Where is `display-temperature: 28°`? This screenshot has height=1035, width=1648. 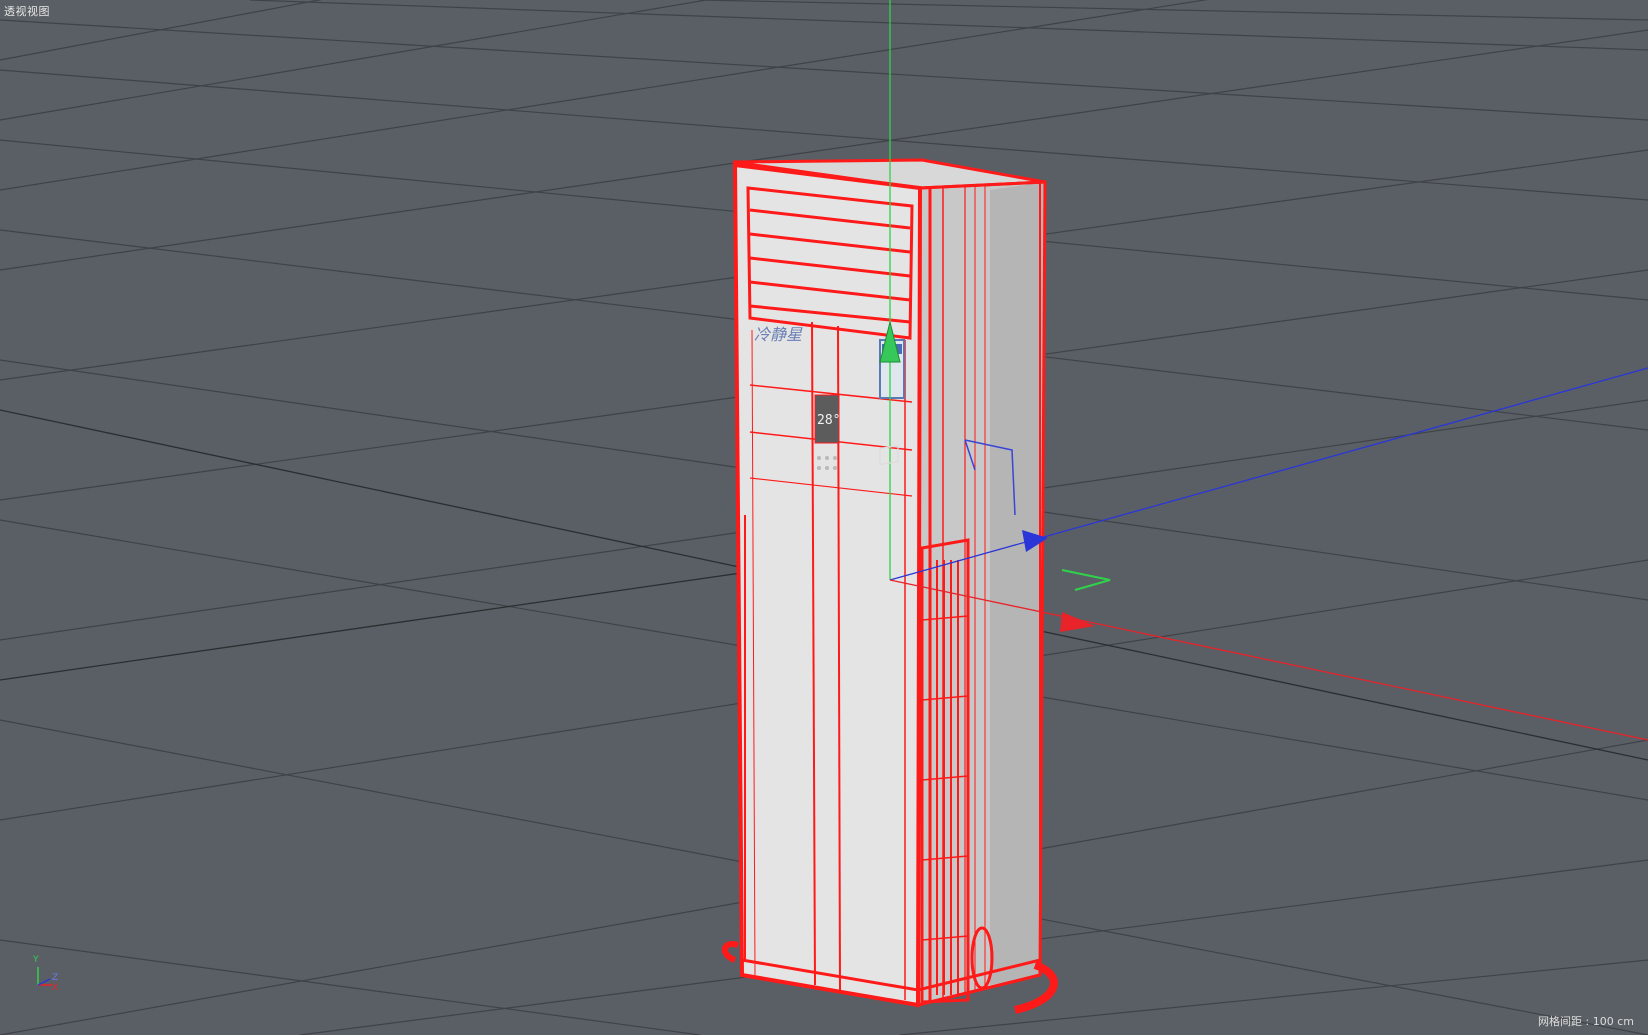 display-temperature: 28° is located at coordinates (828, 420).